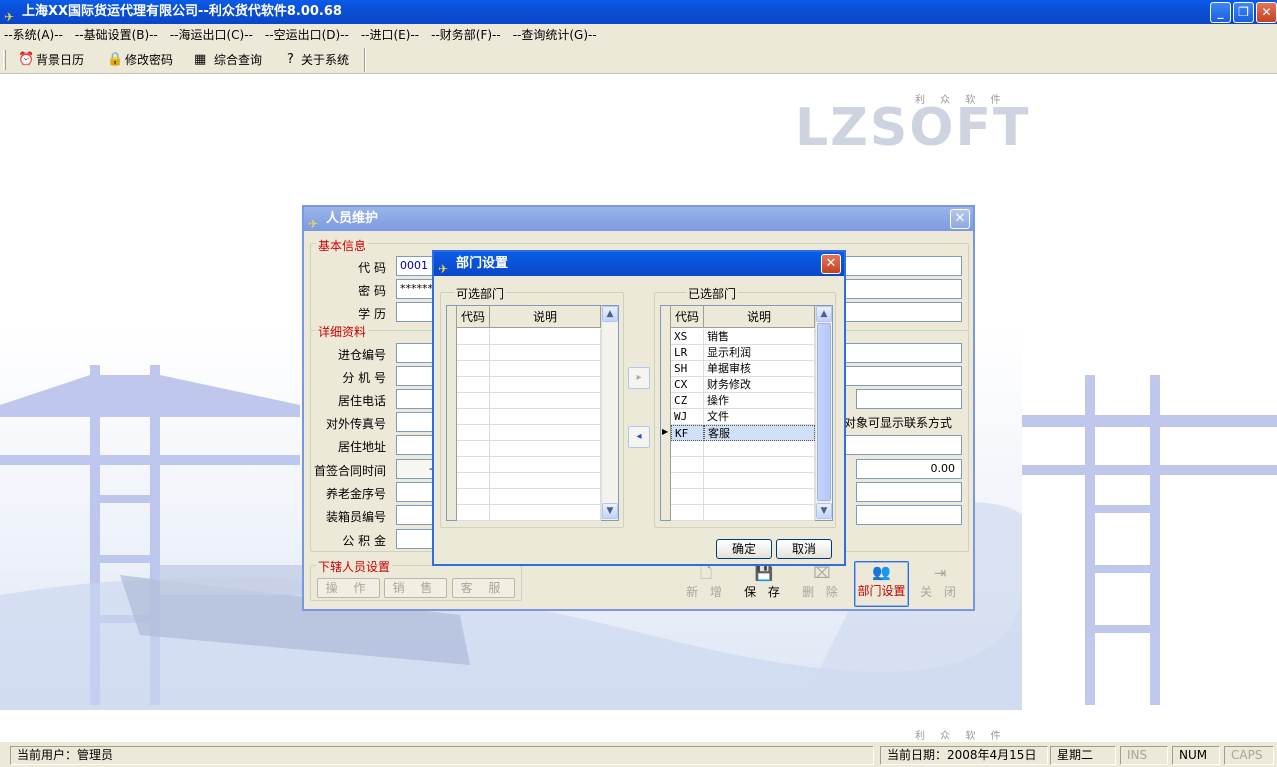 This screenshot has height=767, width=1277. Describe the element at coordinates (51, 60) in the screenshot. I see `calendar-button: ⏰ 背景日历` at that location.